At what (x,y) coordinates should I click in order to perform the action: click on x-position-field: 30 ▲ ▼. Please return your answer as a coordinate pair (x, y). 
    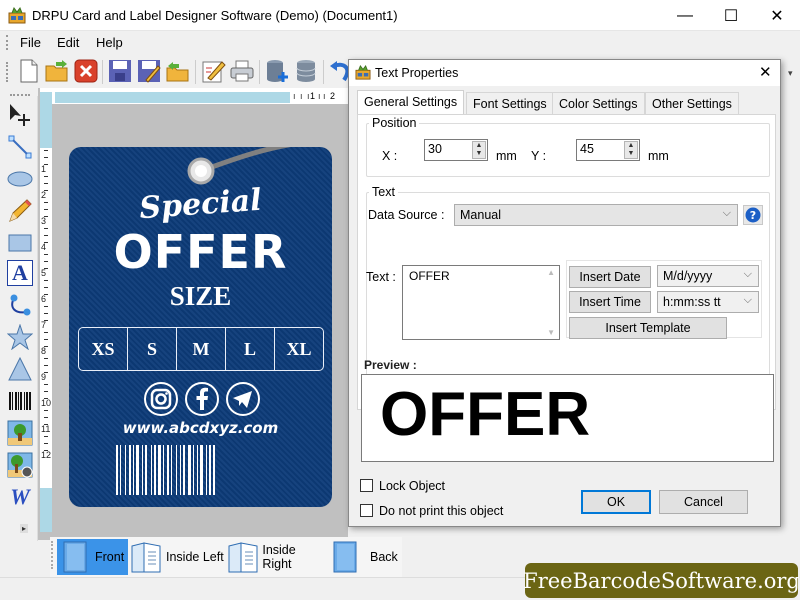
    Looking at the image, I should click on (456, 150).